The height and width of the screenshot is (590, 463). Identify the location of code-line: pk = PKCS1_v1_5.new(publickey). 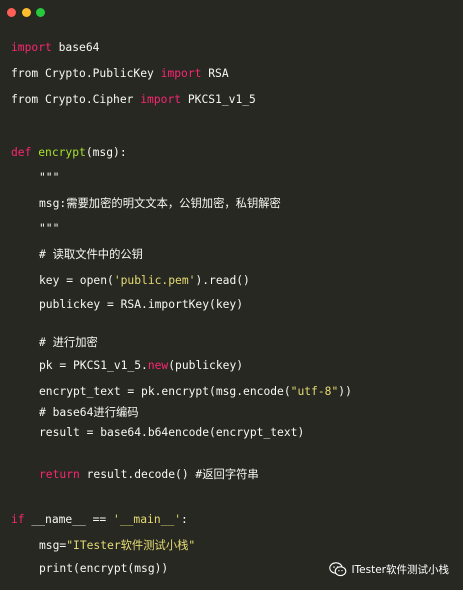
(141, 366).